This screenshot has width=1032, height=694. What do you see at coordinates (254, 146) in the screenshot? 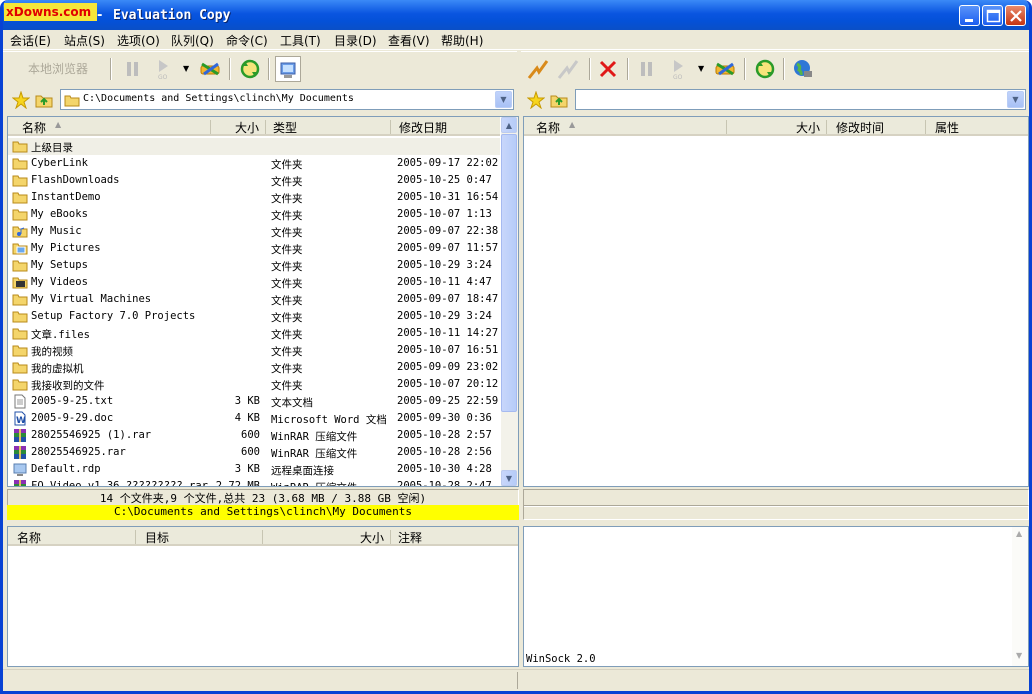
I see `table-row: 上级目录` at bounding box center [254, 146].